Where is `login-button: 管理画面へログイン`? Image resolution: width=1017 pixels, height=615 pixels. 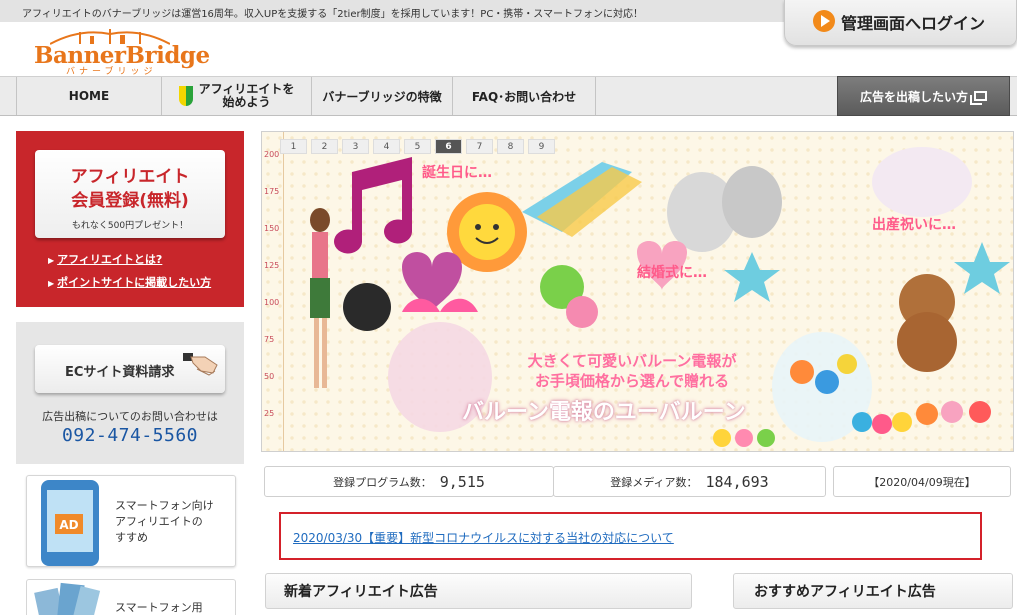 login-button: 管理画面へログイン is located at coordinates (900, 23).